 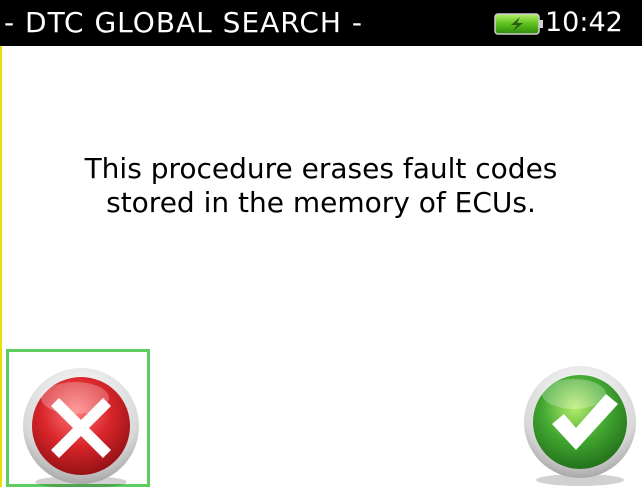 I want to click on screen-frame, so click(x=1, y=243).